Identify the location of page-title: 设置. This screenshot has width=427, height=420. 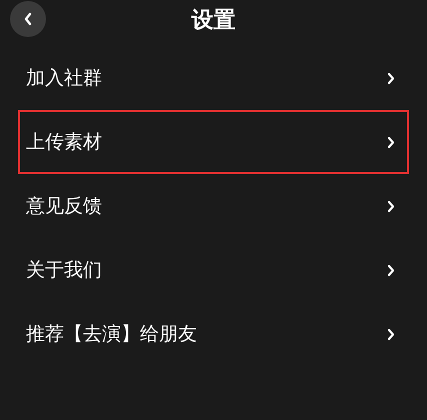
(214, 20).